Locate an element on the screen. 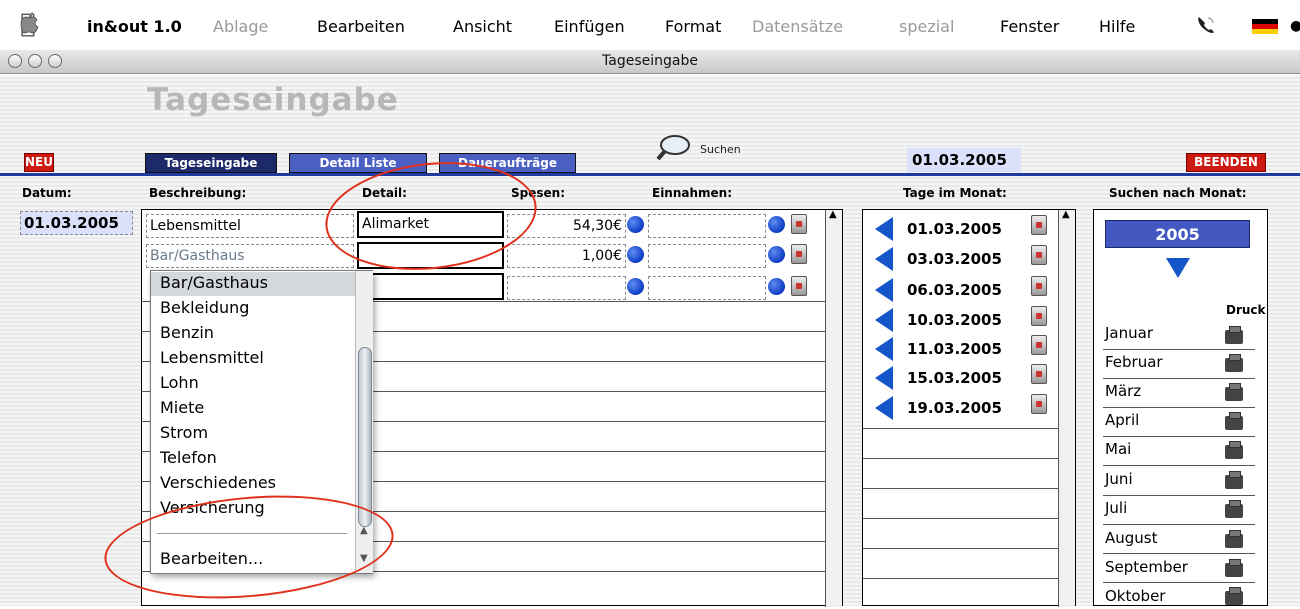 The width and height of the screenshot is (1300, 609). entry-date-field: 01.03.2005 is located at coordinates (76, 223).